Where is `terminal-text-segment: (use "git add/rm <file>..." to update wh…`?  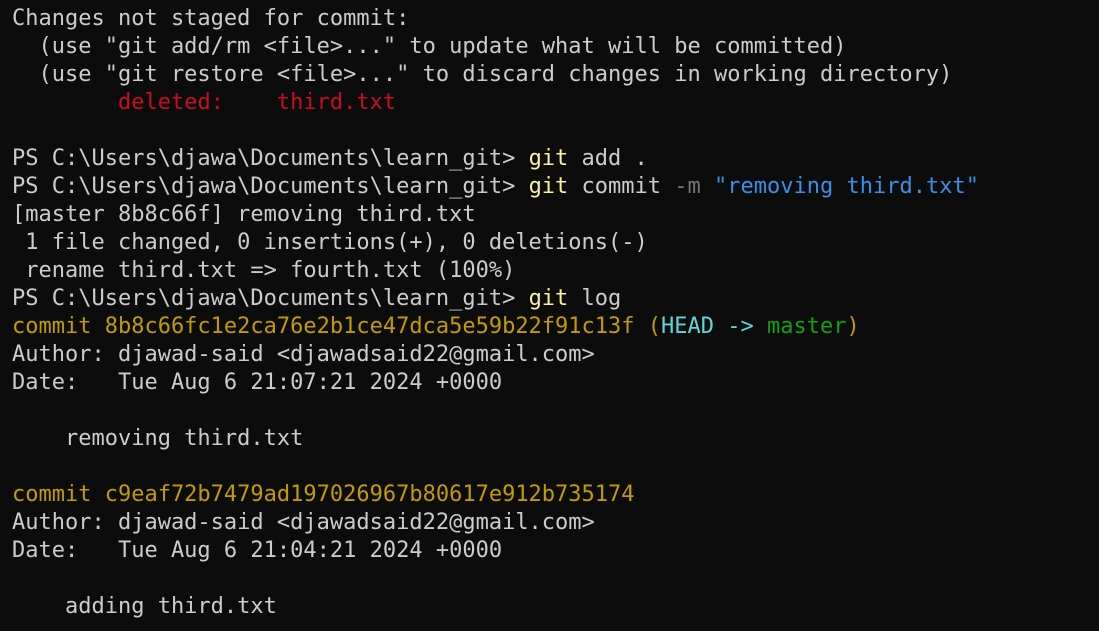
terminal-text-segment: (use "git add/rm <file>..." to update wh… is located at coordinates (429, 46).